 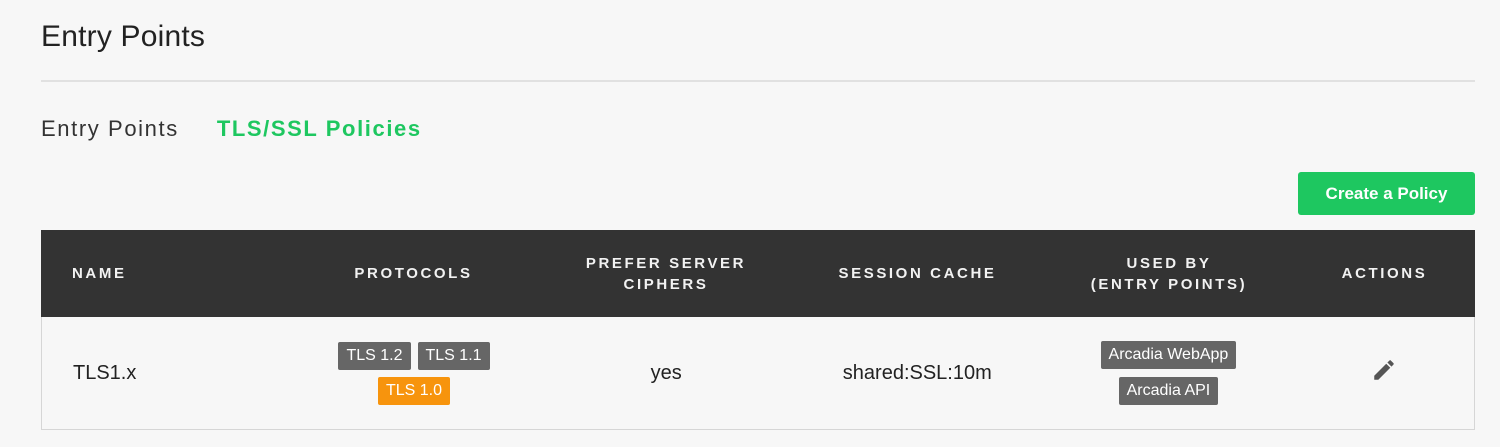 I want to click on header-prefer-server-ciphers: PREFER SERVER CIPHERS, so click(x=666, y=274).